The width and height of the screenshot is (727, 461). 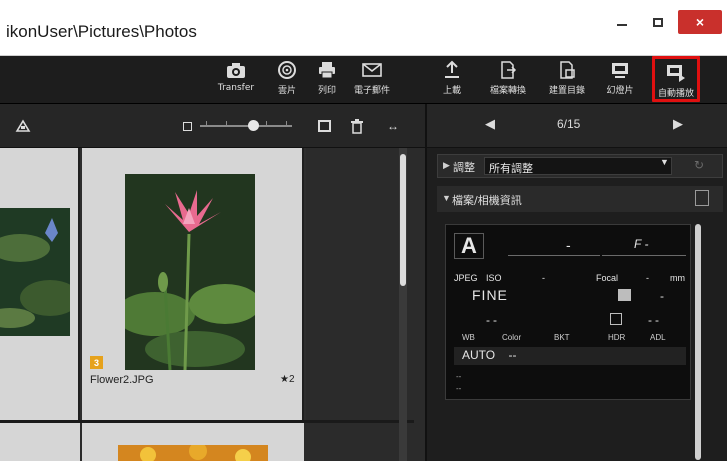 What do you see at coordinates (562, 337) in the screenshot?
I see `bkt-header: BKT` at bounding box center [562, 337].